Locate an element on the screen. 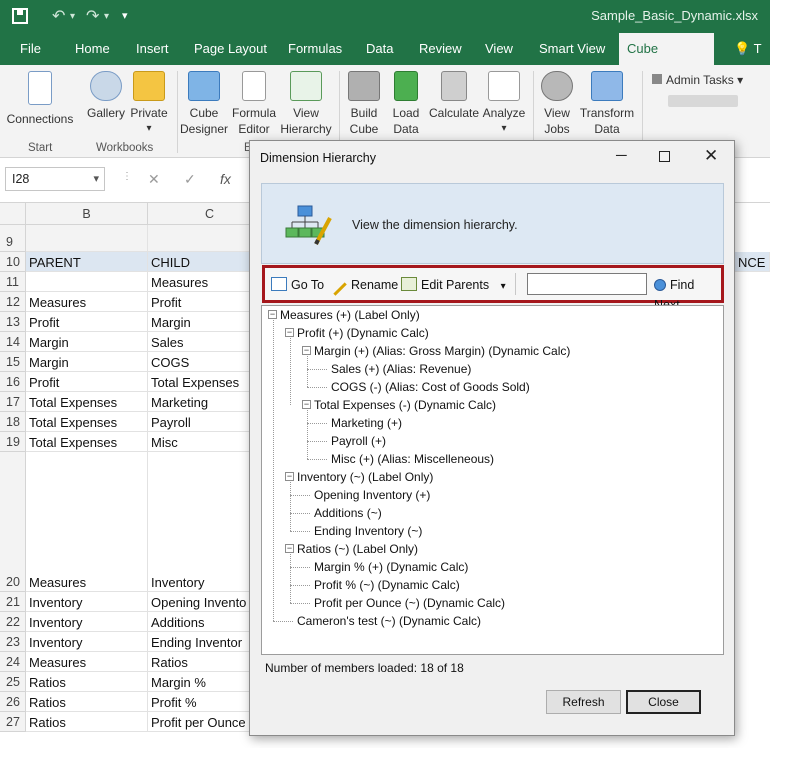 Image resolution: width=785 pixels, height=761 pixels. tab-cube-designer: Cube Designer is located at coordinates (666, 60).